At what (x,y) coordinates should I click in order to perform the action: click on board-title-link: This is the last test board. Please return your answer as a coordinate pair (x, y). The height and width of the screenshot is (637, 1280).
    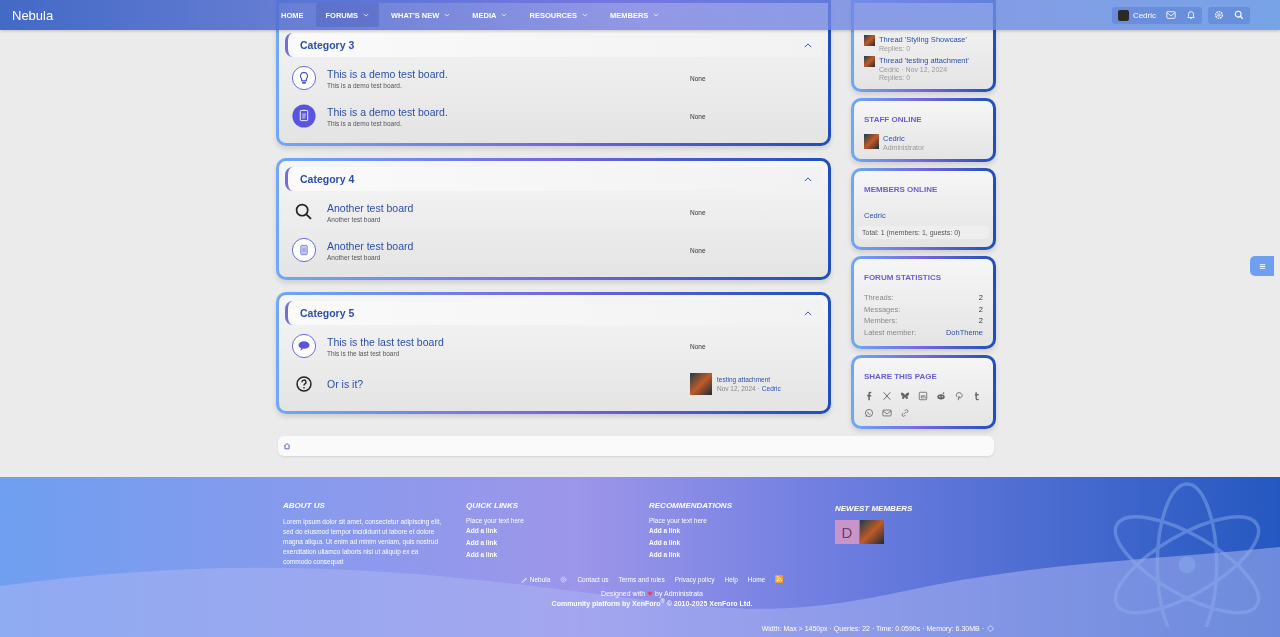
    Looking at the image, I should click on (507, 341).